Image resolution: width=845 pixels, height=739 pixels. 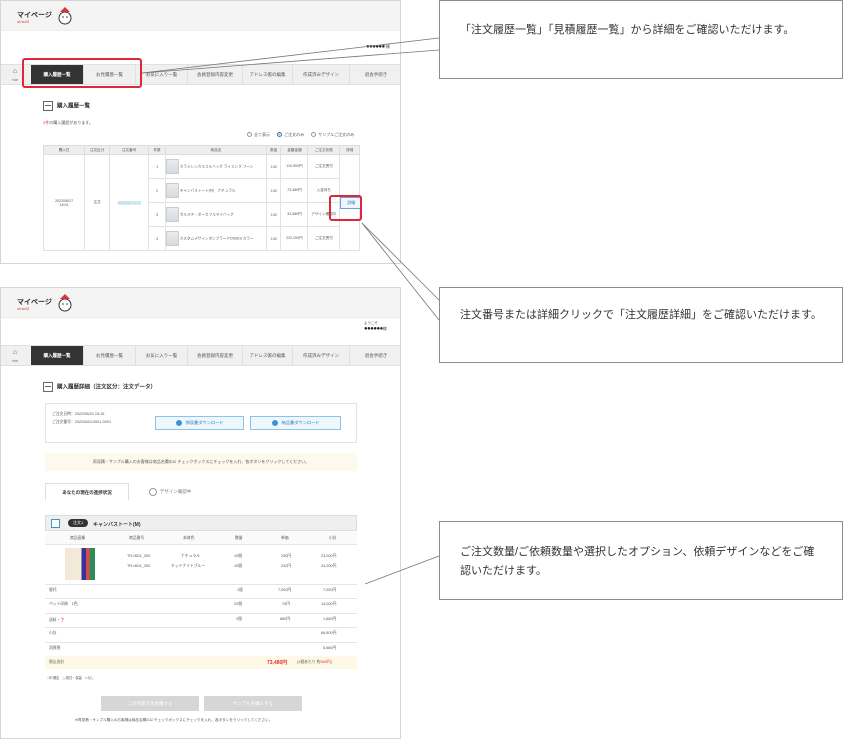 I want to click on line-unit: 70円, so click(x=286, y=604).